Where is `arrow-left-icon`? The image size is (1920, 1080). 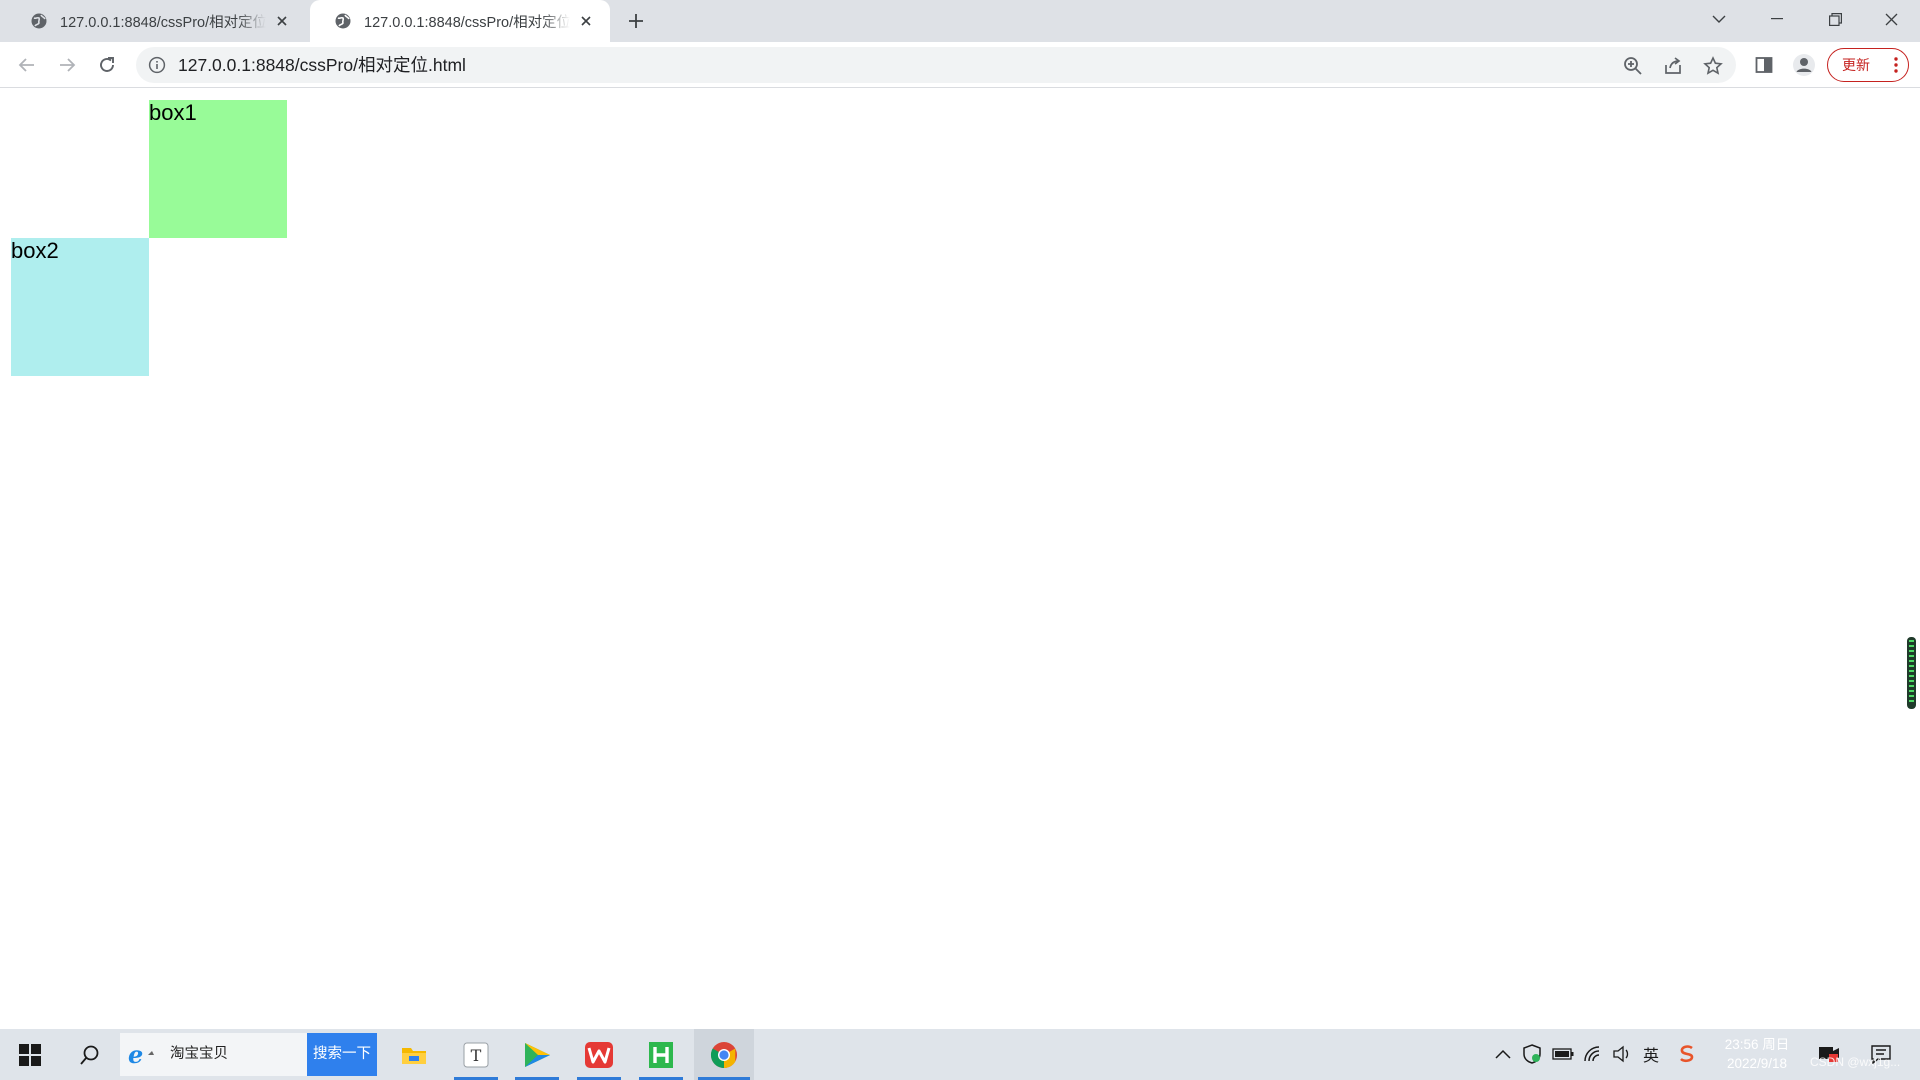 arrow-left-icon is located at coordinates (26, 65).